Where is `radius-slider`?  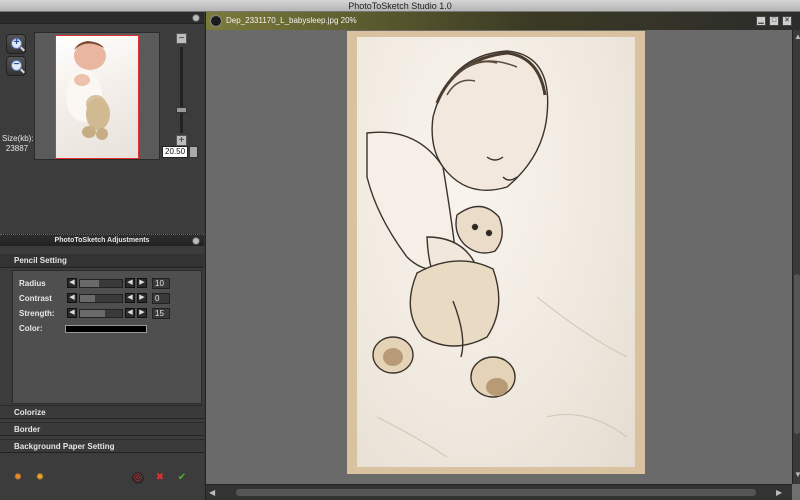
radius-slider is located at coordinates (101, 283).